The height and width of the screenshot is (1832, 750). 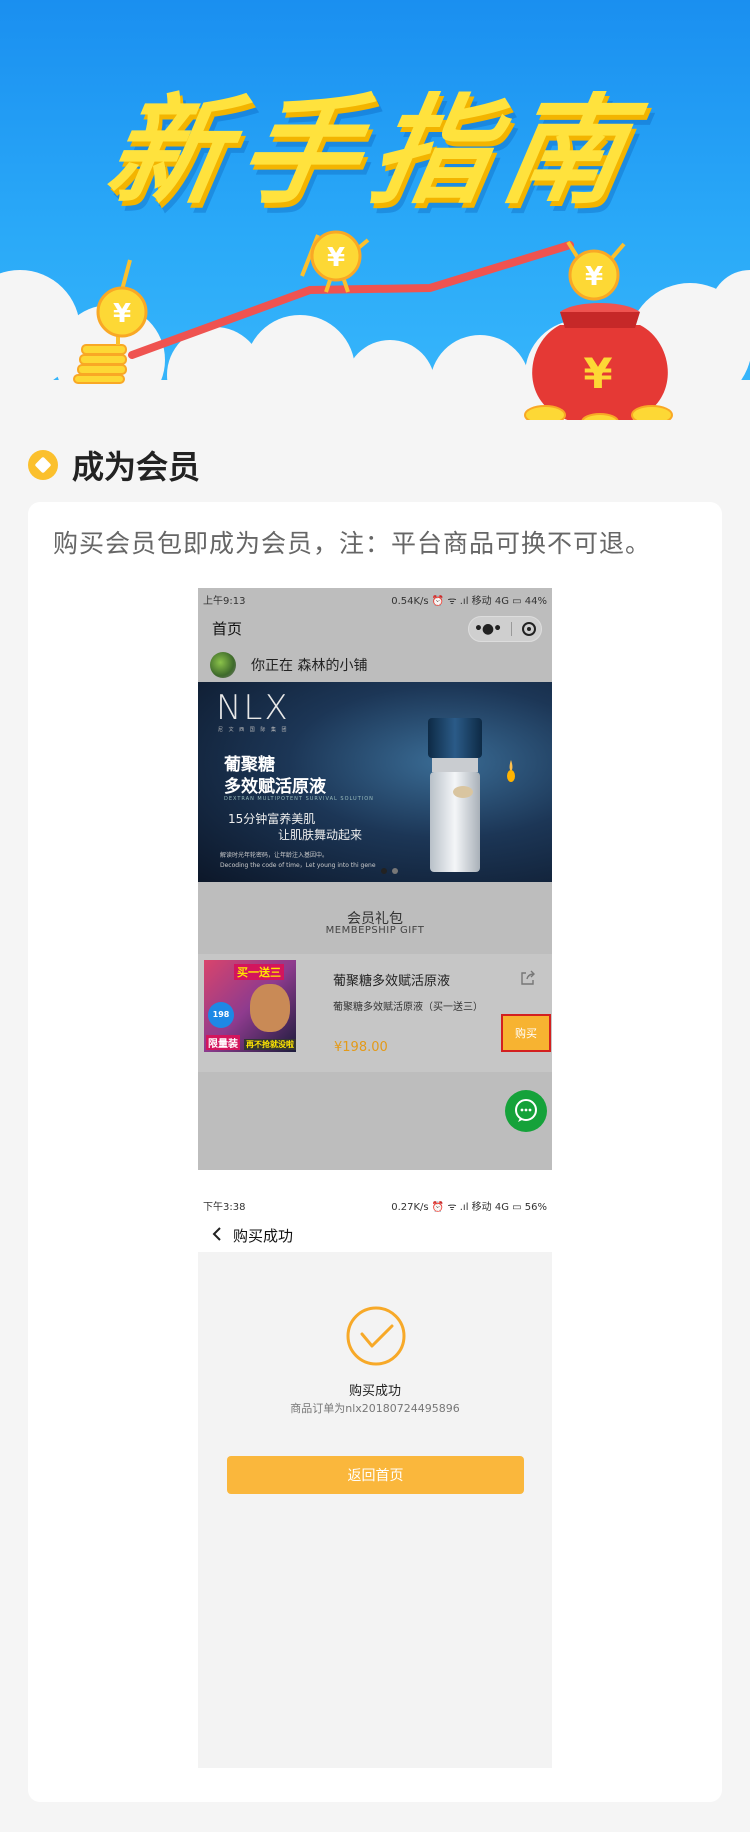 I want to click on mini-program-capsule: •●•, so click(x=505, y=629).